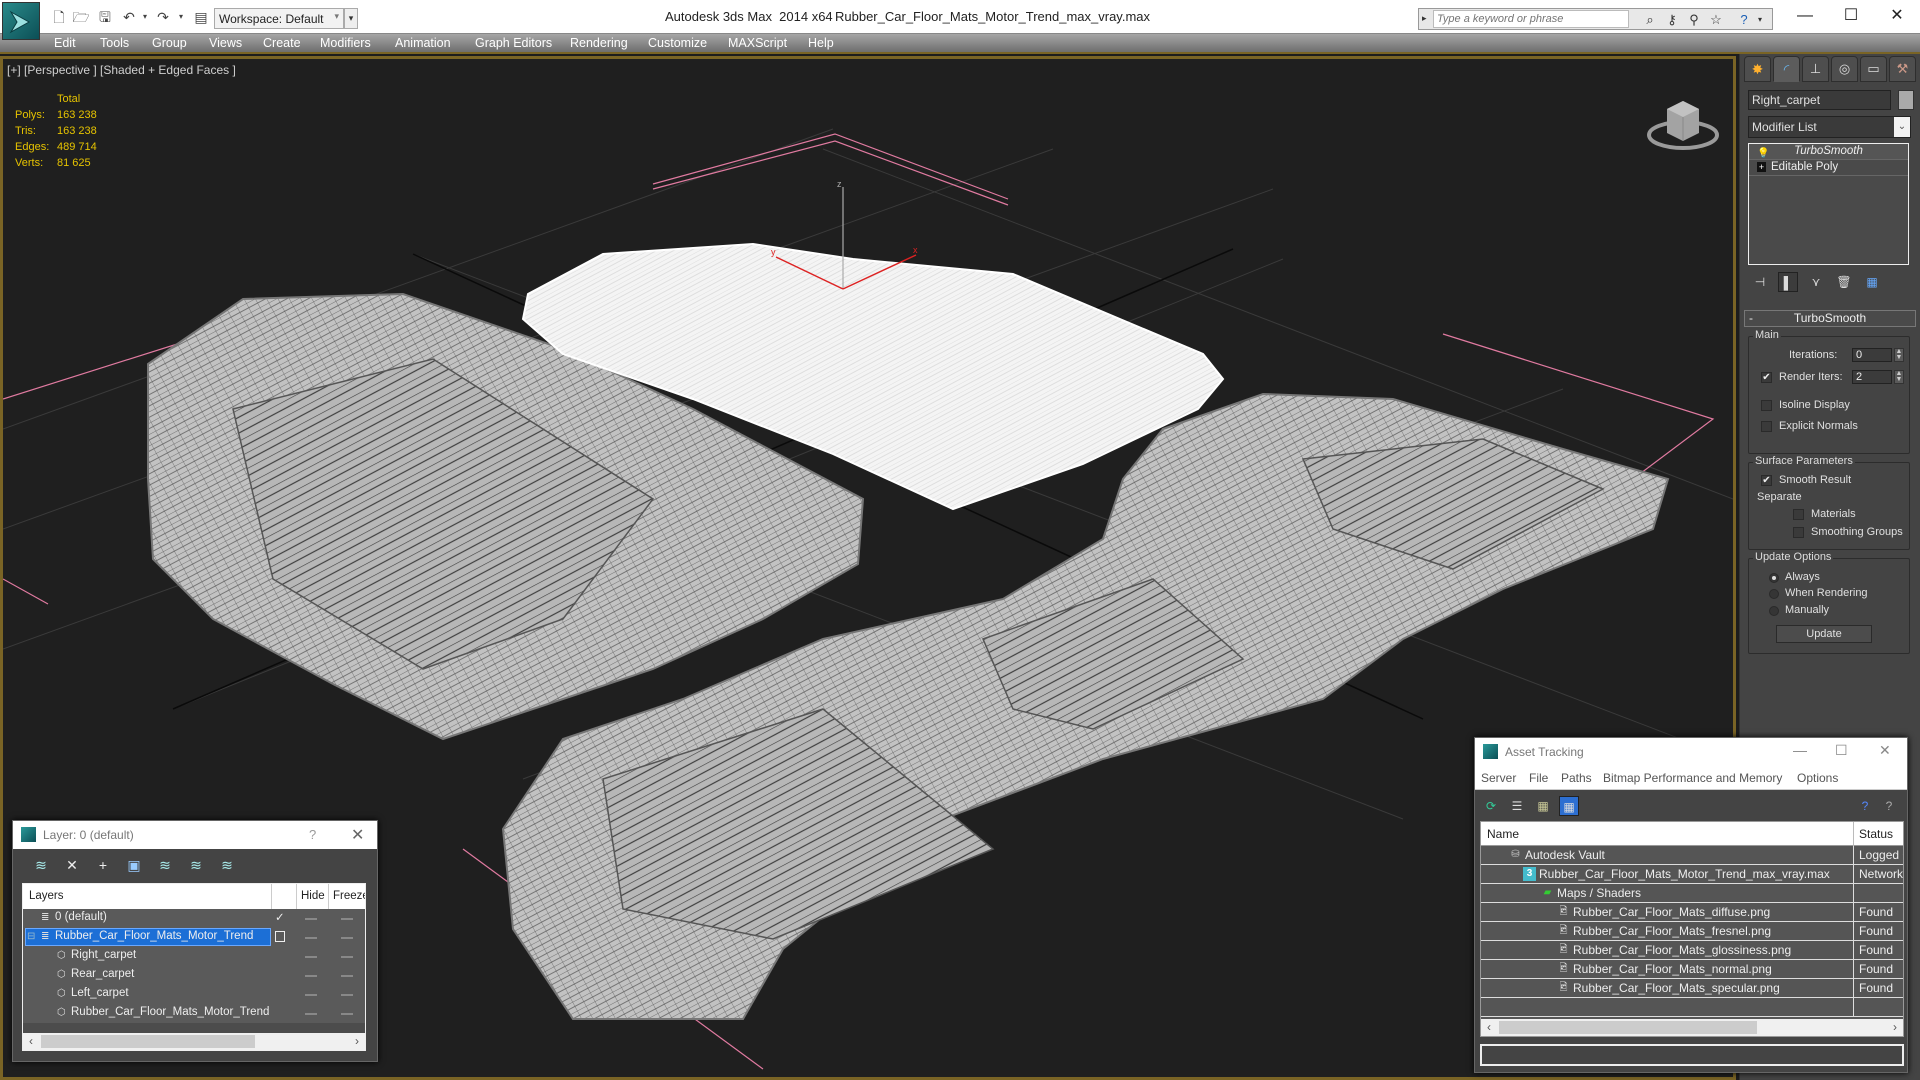 The image size is (1920, 1080). I want to click on iterations-spin-arrows: ▲ ▼, so click(1899, 355).